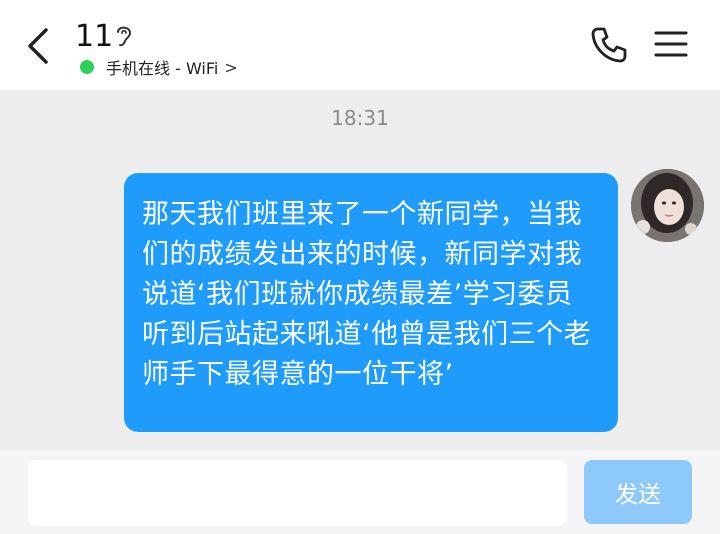  What do you see at coordinates (87, 67) in the screenshot?
I see `online-dot-icon` at bounding box center [87, 67].